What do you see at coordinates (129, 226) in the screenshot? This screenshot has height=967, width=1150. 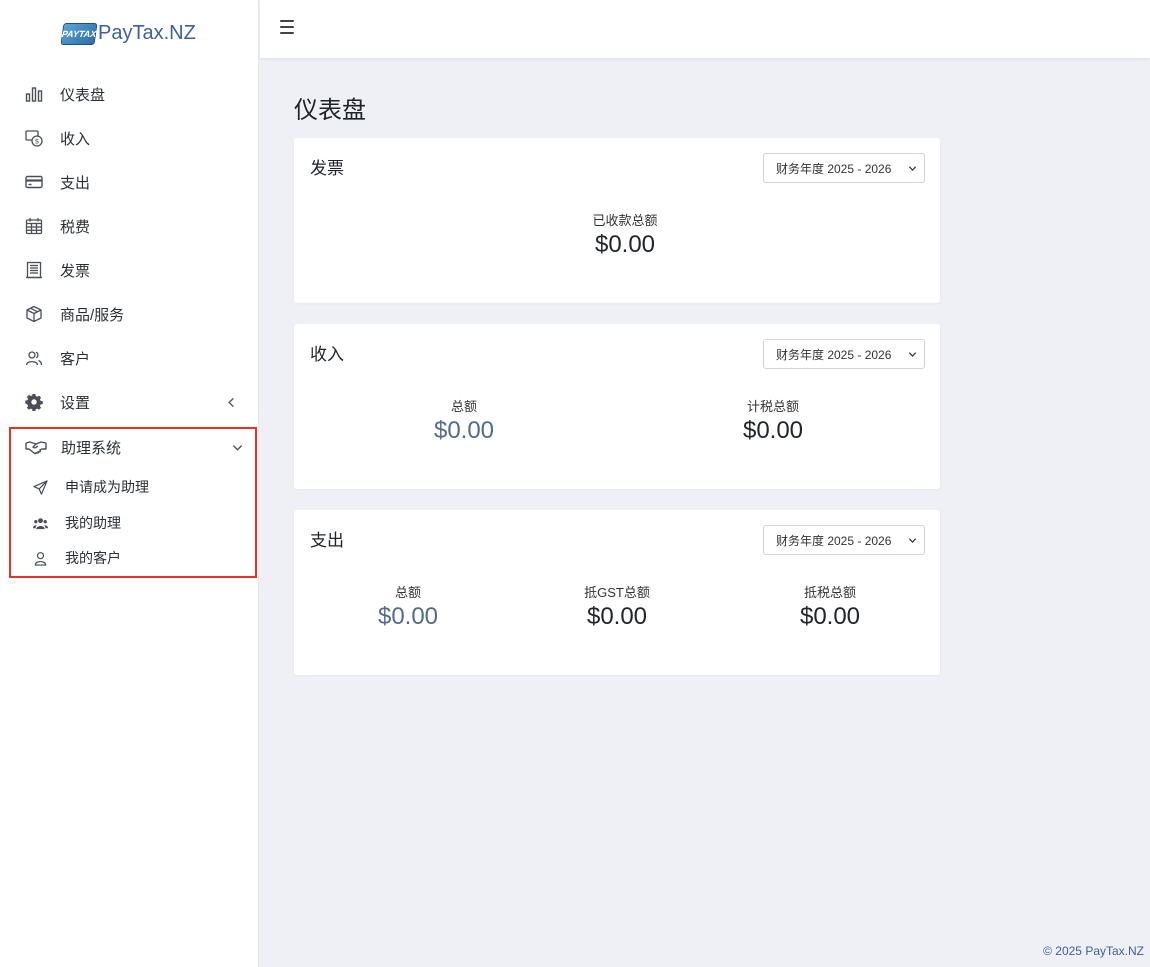 I see `sidebar-item-tax: 税费` at bounding box center [129, 226].